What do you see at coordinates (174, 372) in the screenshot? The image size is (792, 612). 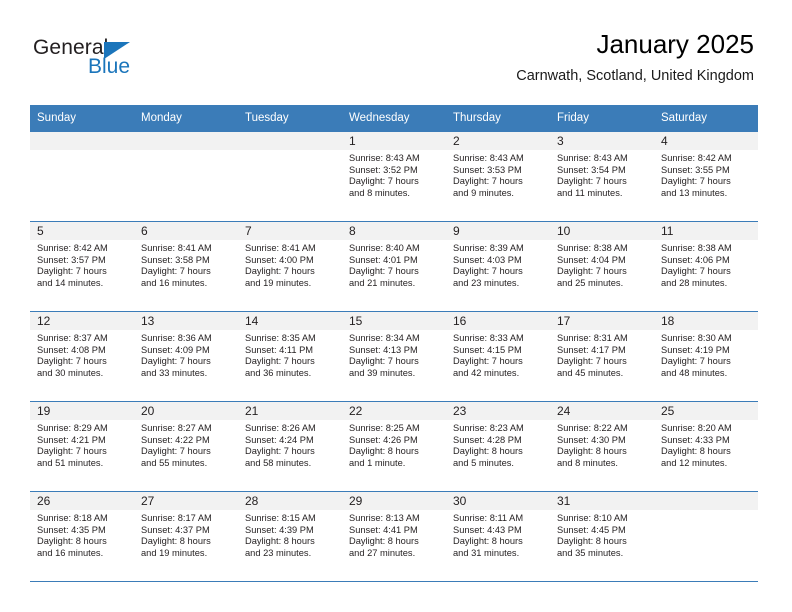 I see `daylight-text-line2: and 33 minutes.` at bounding box center [174, 372].